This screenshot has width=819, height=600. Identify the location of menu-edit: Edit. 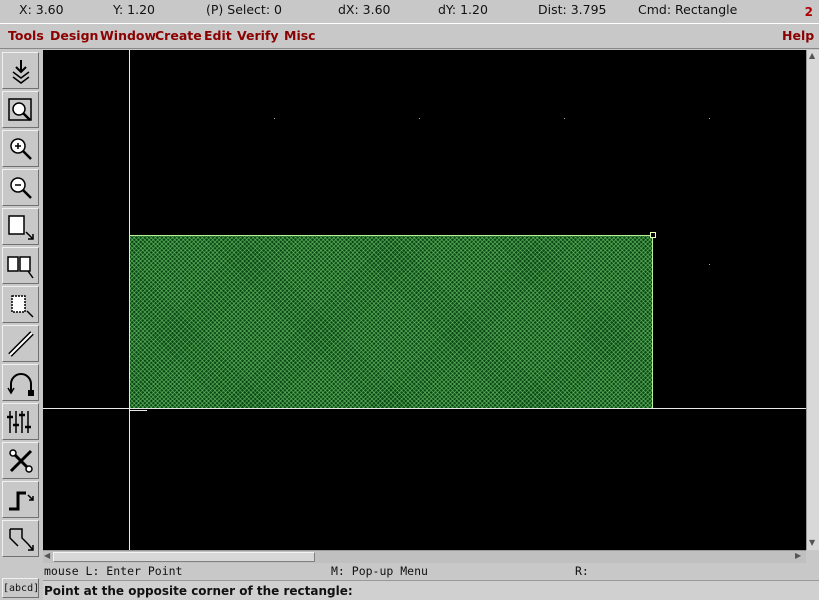
(218, 35).